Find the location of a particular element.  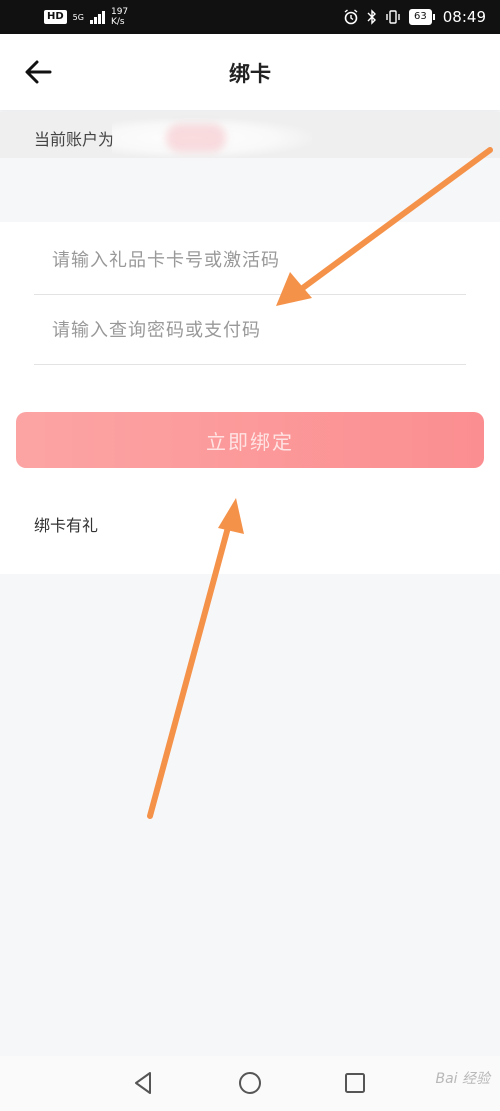

watermark: Bai 经验 is located at coordinates (462, 1079).